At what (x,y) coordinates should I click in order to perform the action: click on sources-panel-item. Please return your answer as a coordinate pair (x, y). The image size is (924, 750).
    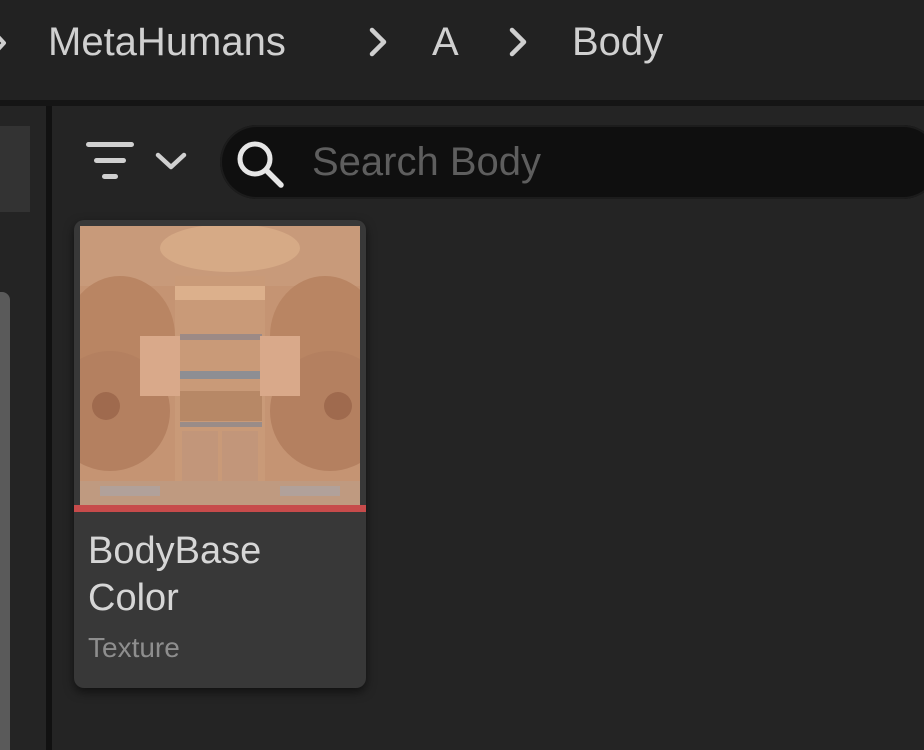
    Looking at the image, I should click on (15, 169).